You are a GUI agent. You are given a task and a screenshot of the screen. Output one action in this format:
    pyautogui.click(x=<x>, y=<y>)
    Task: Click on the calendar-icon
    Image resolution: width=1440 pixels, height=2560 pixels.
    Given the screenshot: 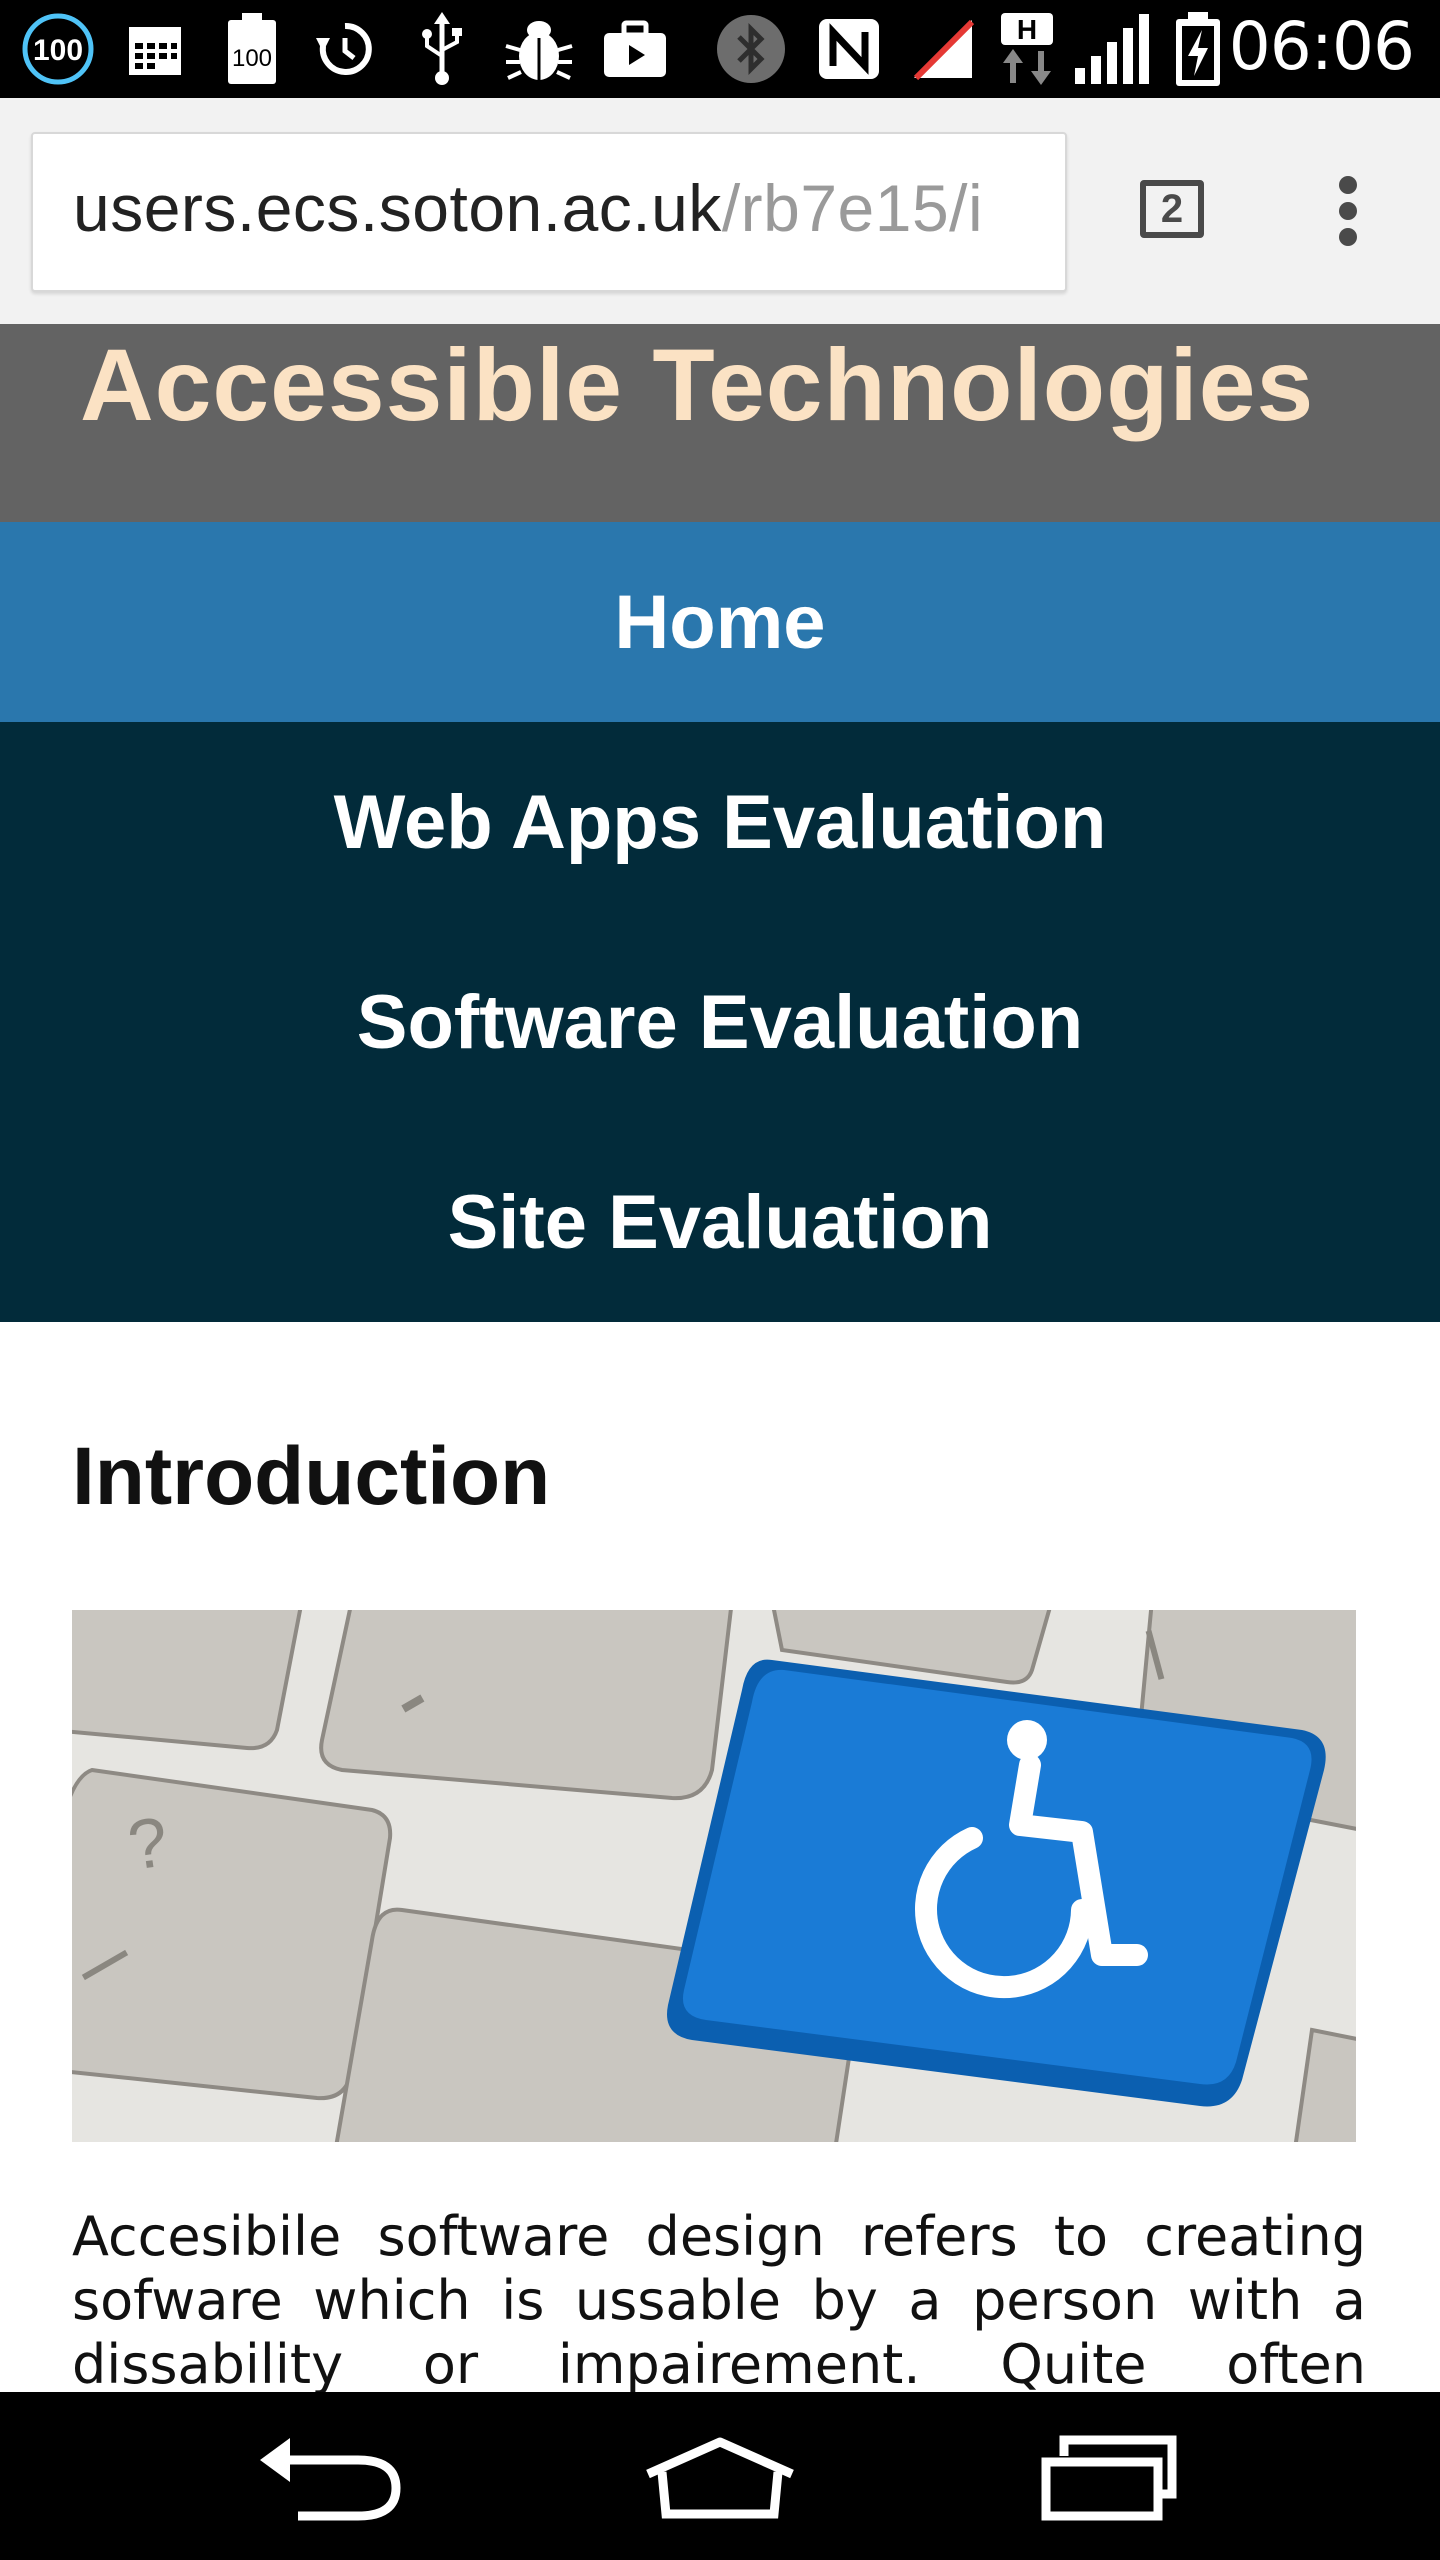 What is the action you would take?
    pyautogui.click(x=155, y=49)
    